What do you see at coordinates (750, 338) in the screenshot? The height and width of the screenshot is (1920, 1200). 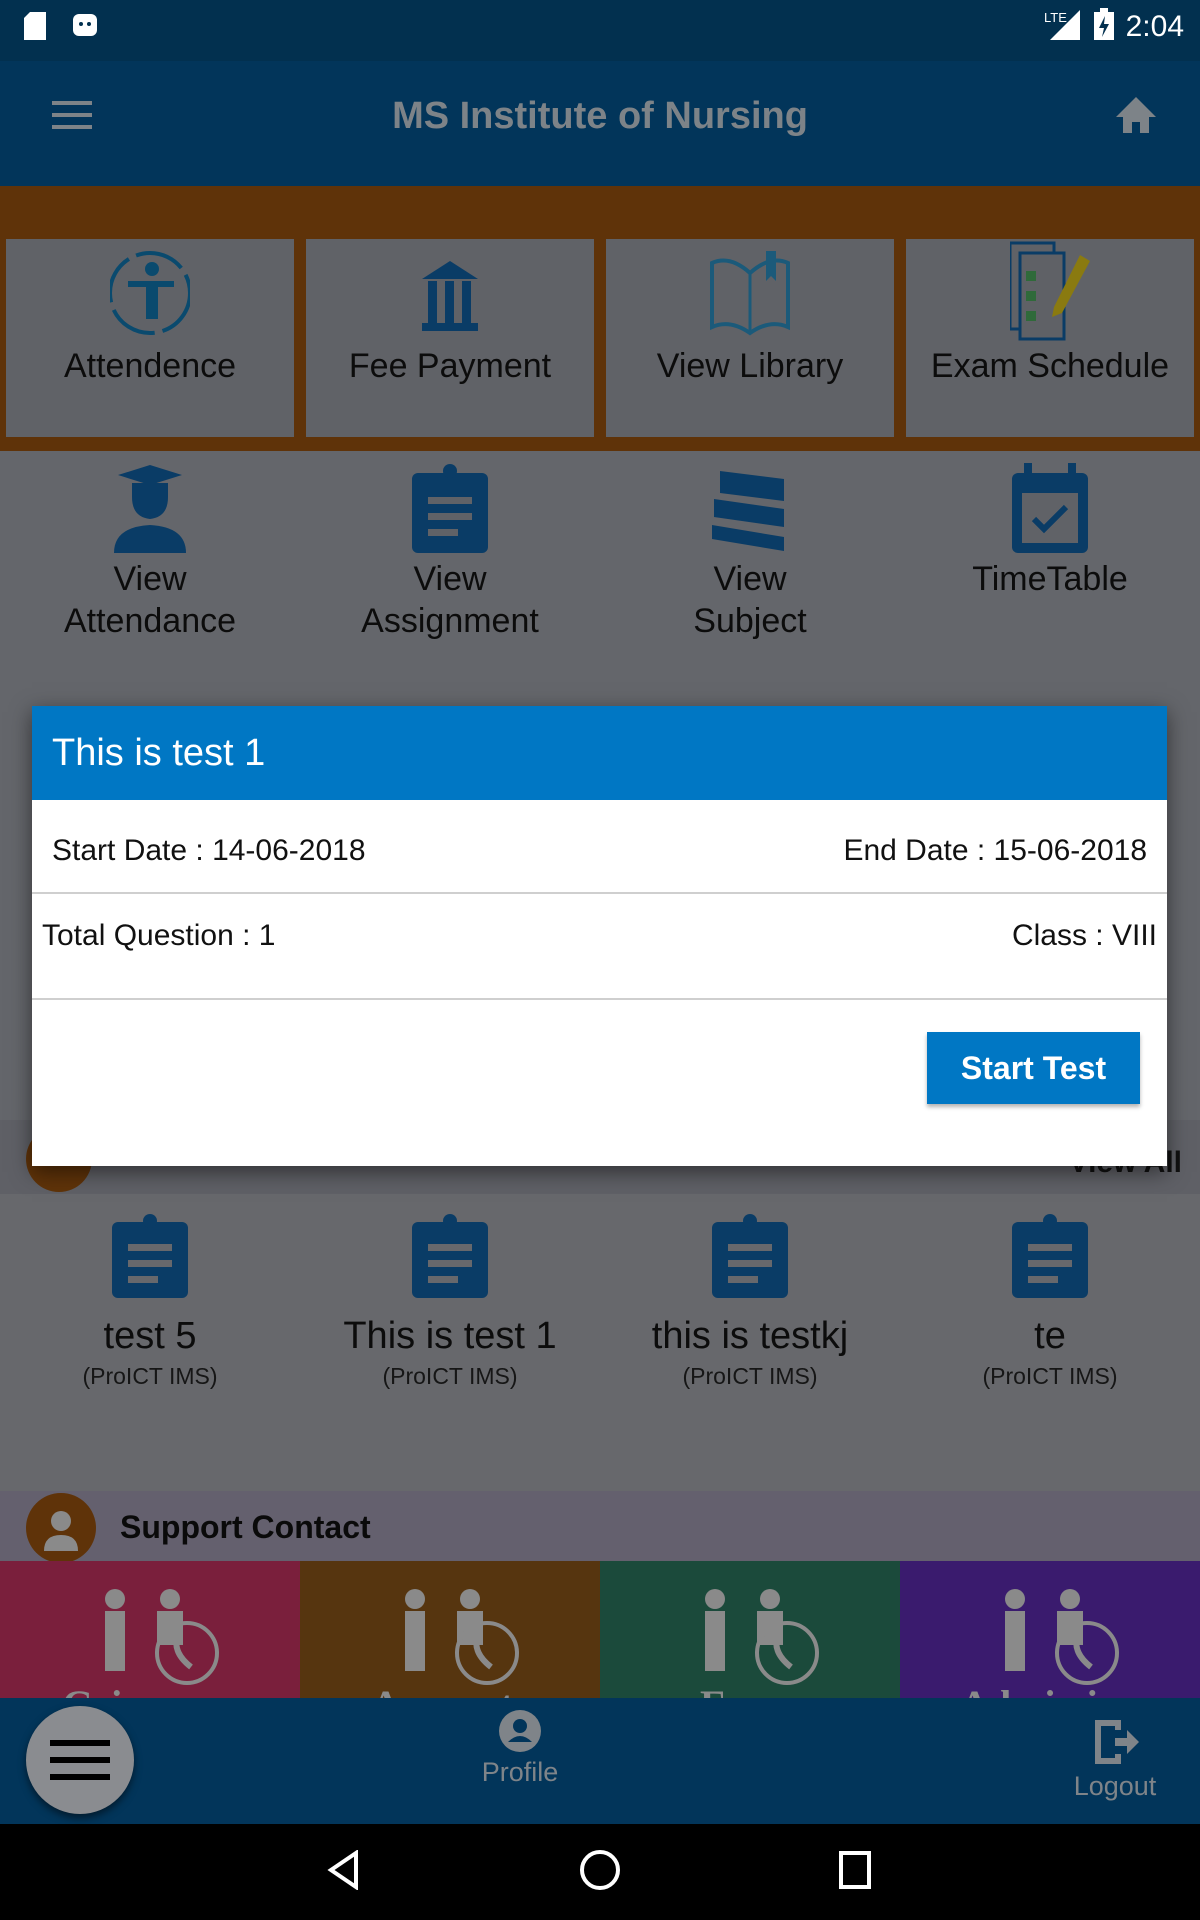 I see `tile-view-library: View Library` at bounding box center [750, 338].